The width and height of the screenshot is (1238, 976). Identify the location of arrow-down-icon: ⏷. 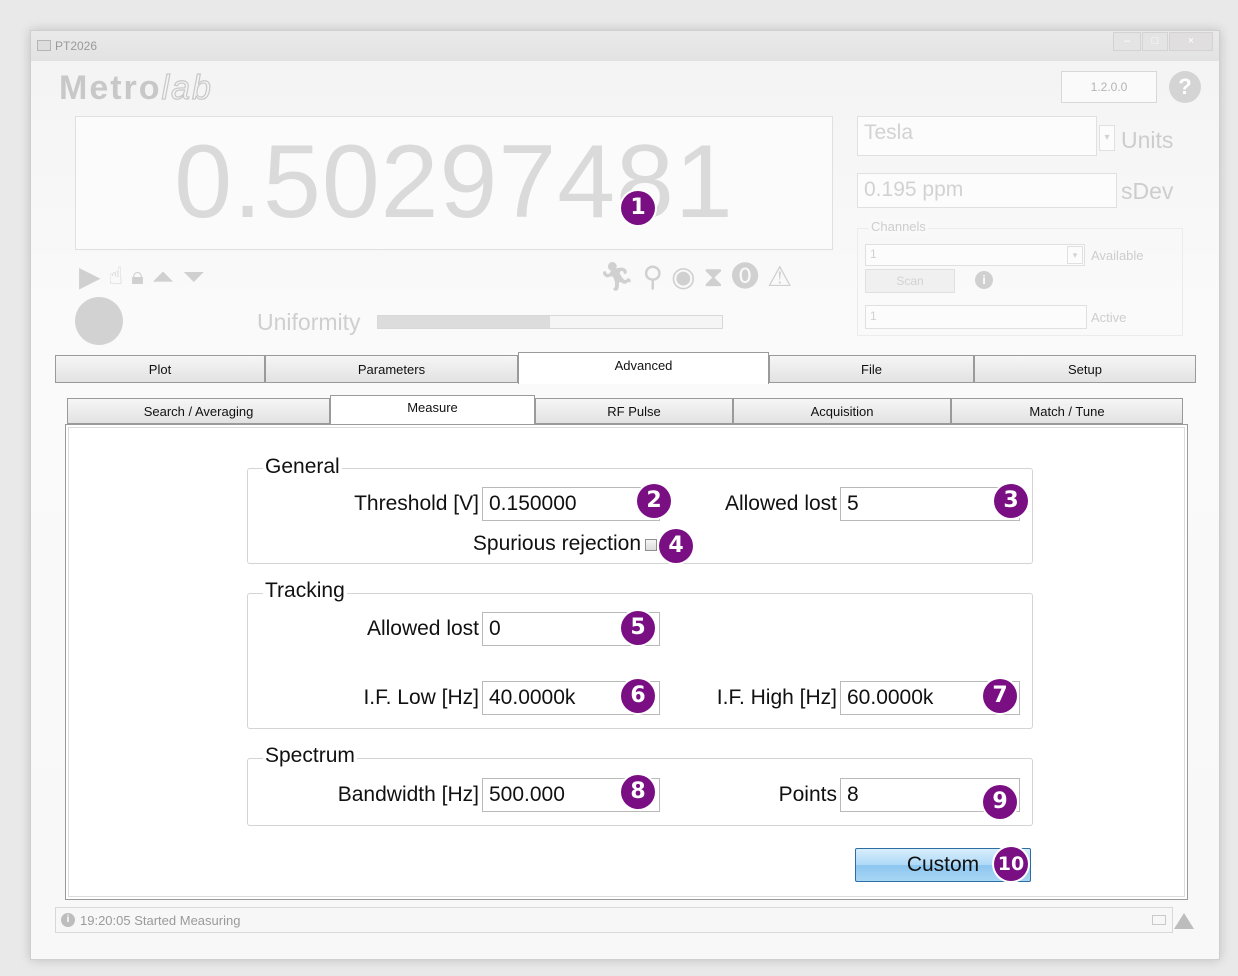
(193, 277).